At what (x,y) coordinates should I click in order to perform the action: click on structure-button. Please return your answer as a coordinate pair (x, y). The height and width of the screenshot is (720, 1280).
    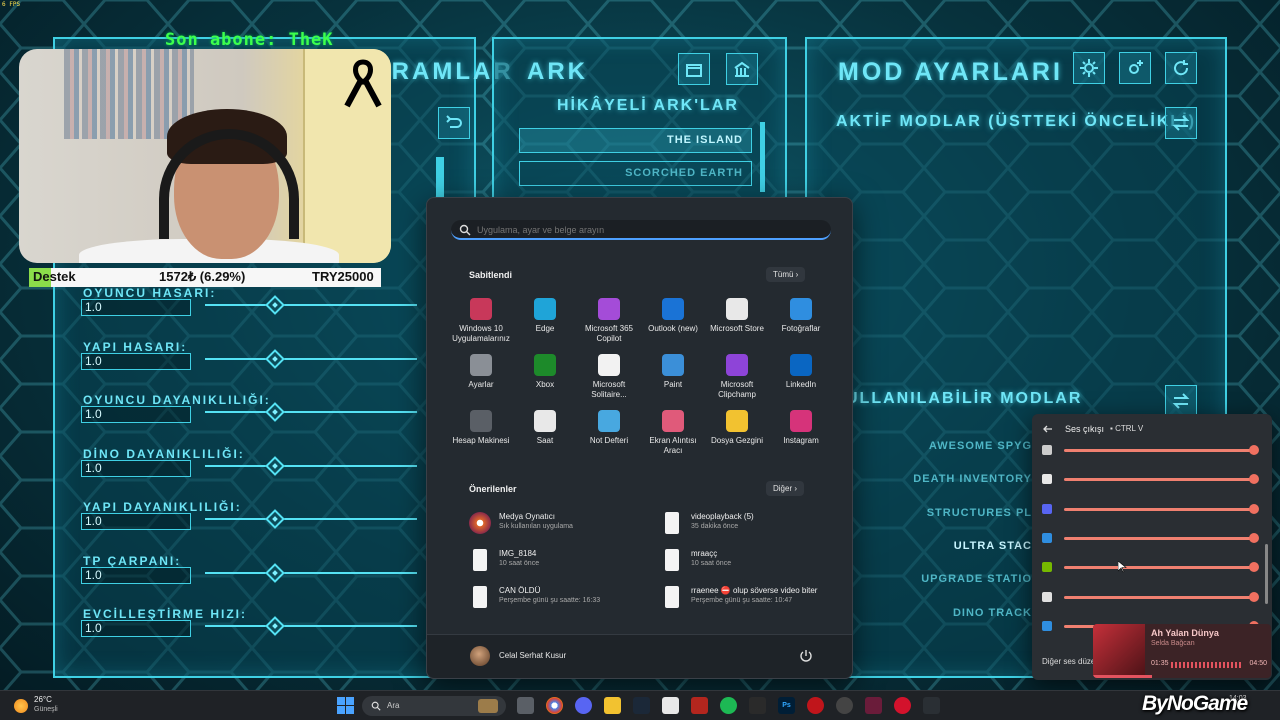
    Looking at the image, I should click on (742, 69).